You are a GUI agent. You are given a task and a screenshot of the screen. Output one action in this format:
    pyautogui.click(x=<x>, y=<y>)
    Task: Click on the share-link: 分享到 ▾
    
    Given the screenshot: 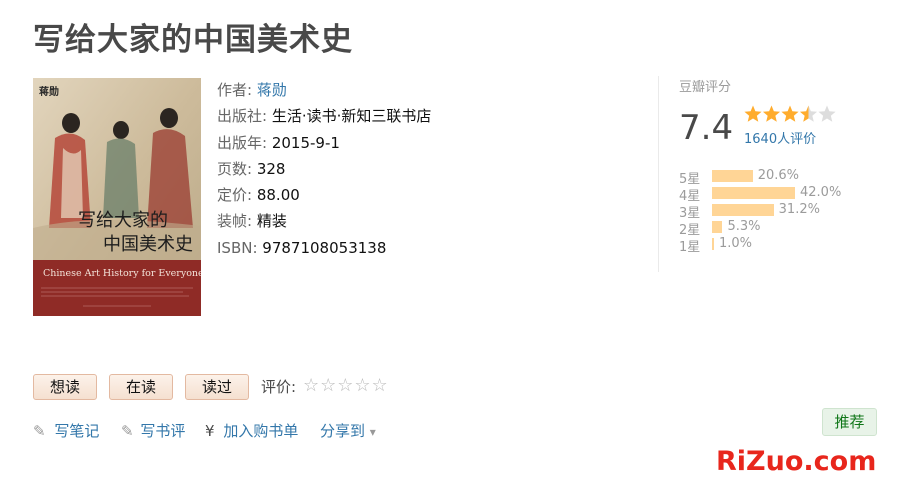 What is the action you would take?
    pyautogui.click(x=348, y=430)
    